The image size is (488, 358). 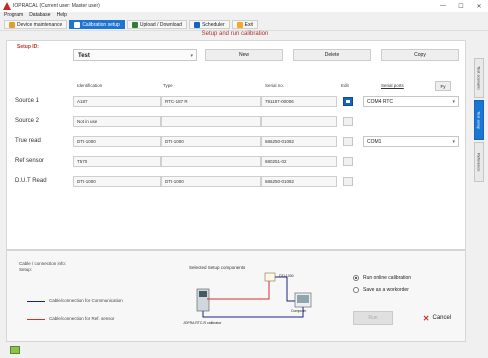 What do you see at coordinates (348, 101) in the screenshot?
I see `edit-source-1-button` at bounding box center [348, 101].